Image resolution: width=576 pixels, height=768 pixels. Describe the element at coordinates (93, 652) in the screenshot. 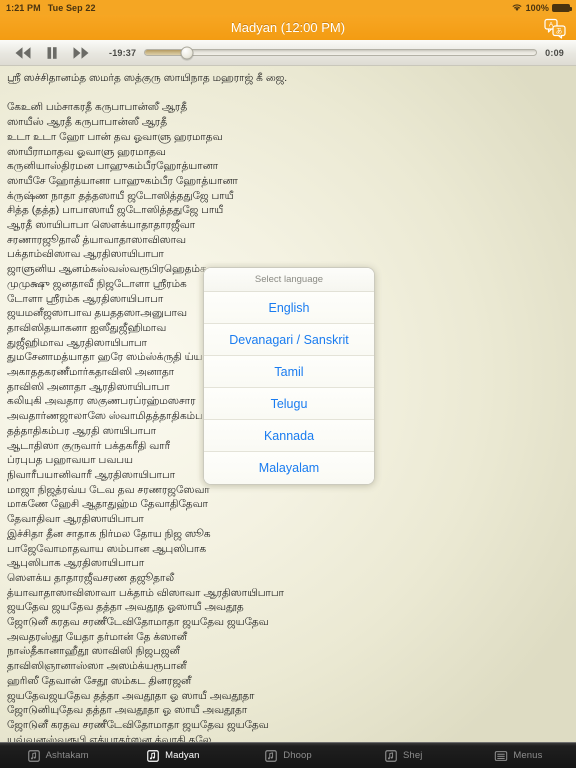

I see `lyric-line: நாஸ்தீகானாஹீதூ ஸாவிஸி நிஜபஜனீ` at that location.